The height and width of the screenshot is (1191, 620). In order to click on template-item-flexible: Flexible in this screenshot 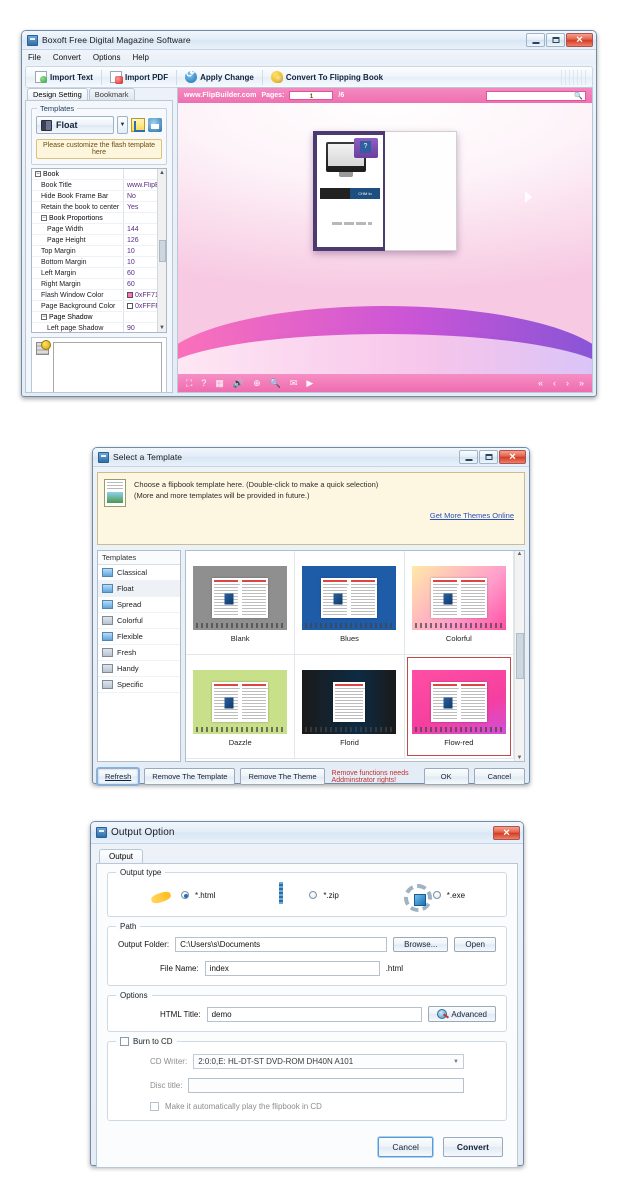, I will do `click(139, 637)`.